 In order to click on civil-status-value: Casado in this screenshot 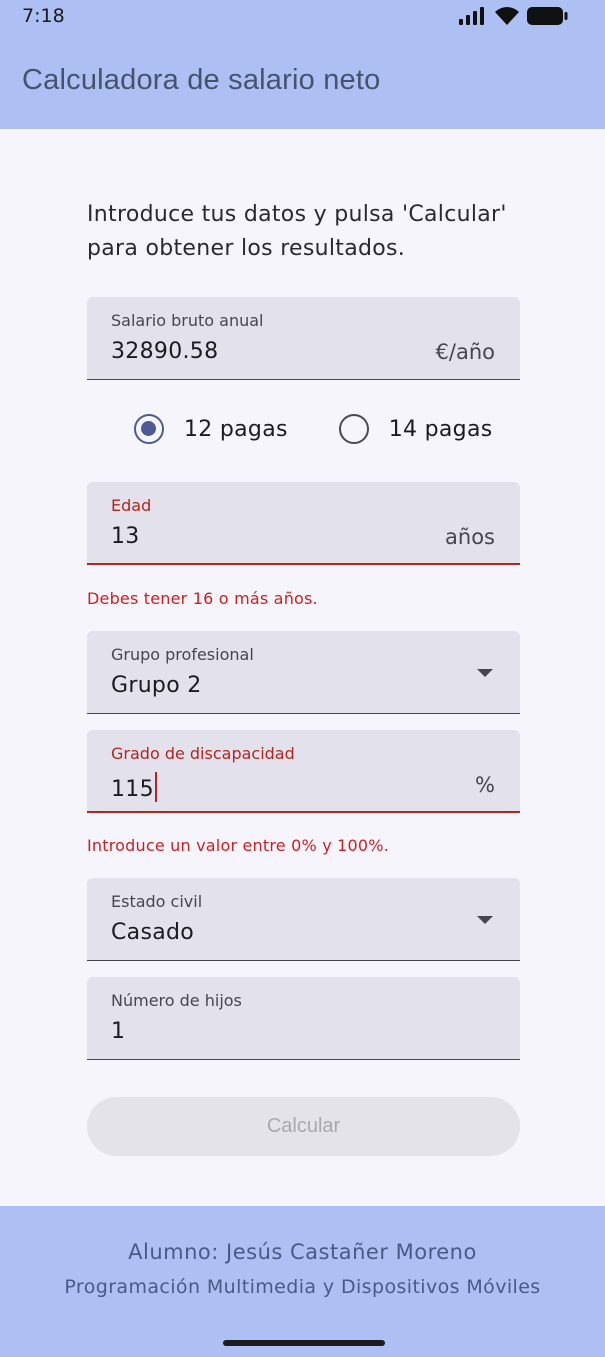, I will do `click(152, 932)`.